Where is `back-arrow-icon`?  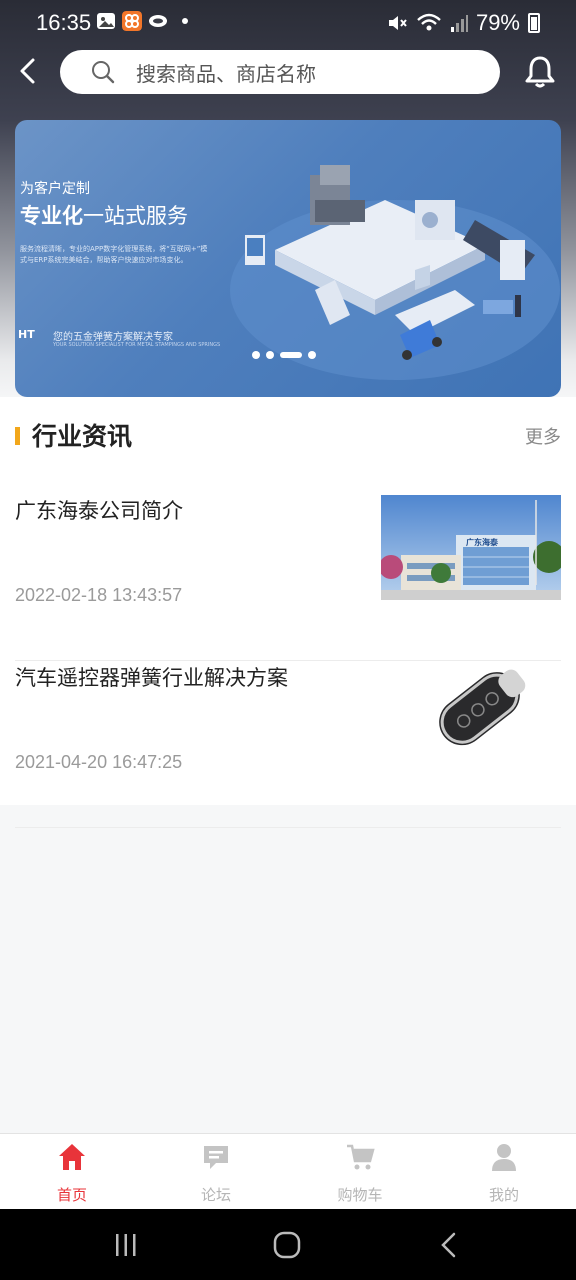
back-arrow-icon is located at coordinates (29, 71).